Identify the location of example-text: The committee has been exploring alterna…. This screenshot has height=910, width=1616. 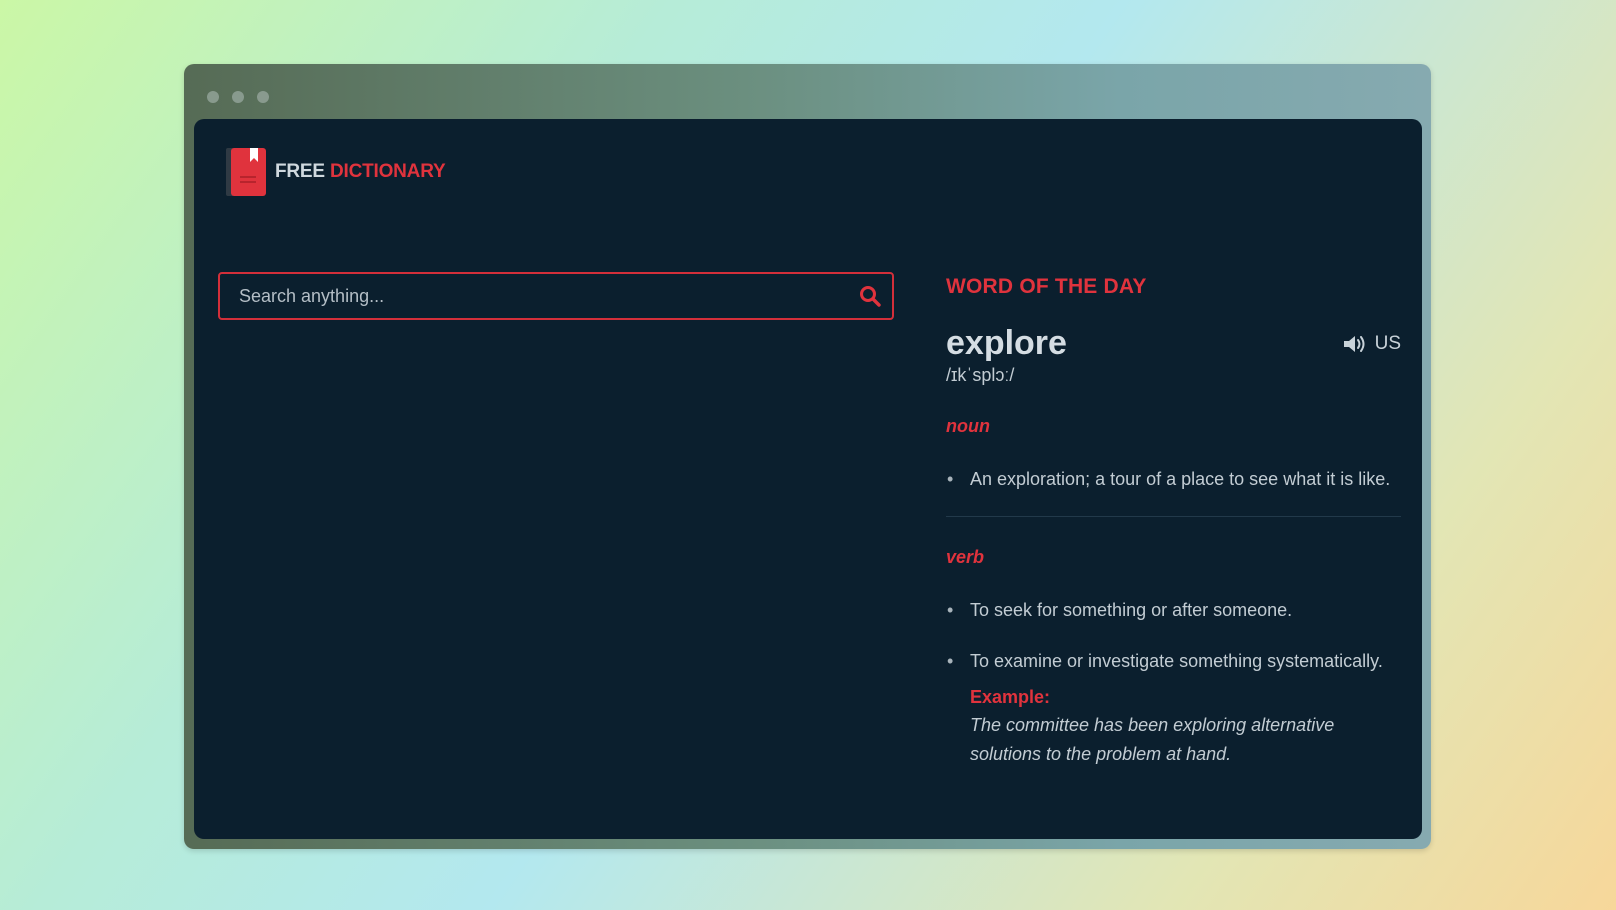
(1152, 739).